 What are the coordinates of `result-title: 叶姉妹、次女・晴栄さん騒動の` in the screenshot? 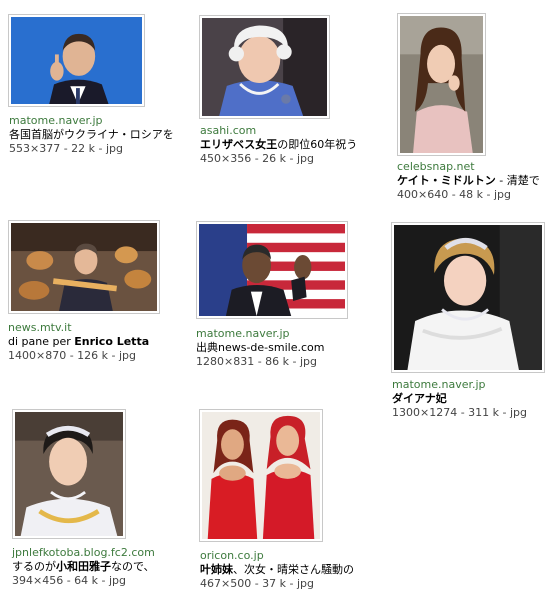 It's located at (300, 570).